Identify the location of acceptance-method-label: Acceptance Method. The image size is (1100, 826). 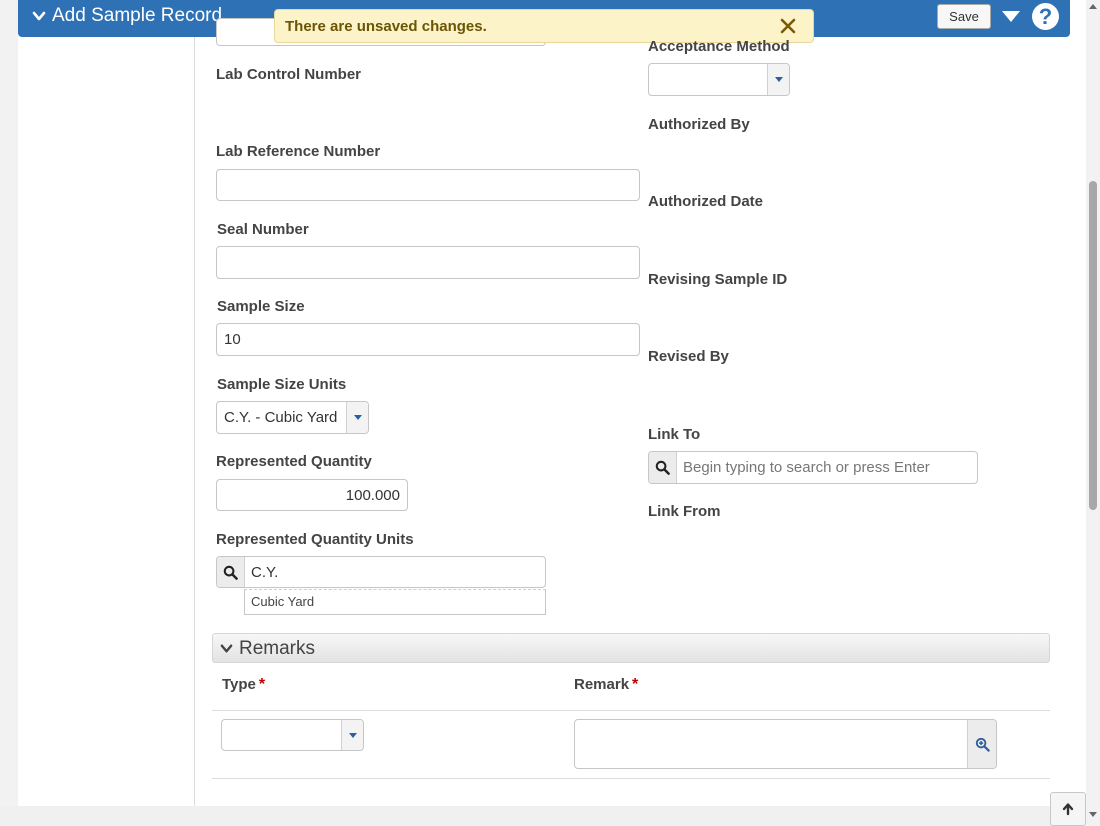
(719, 46).